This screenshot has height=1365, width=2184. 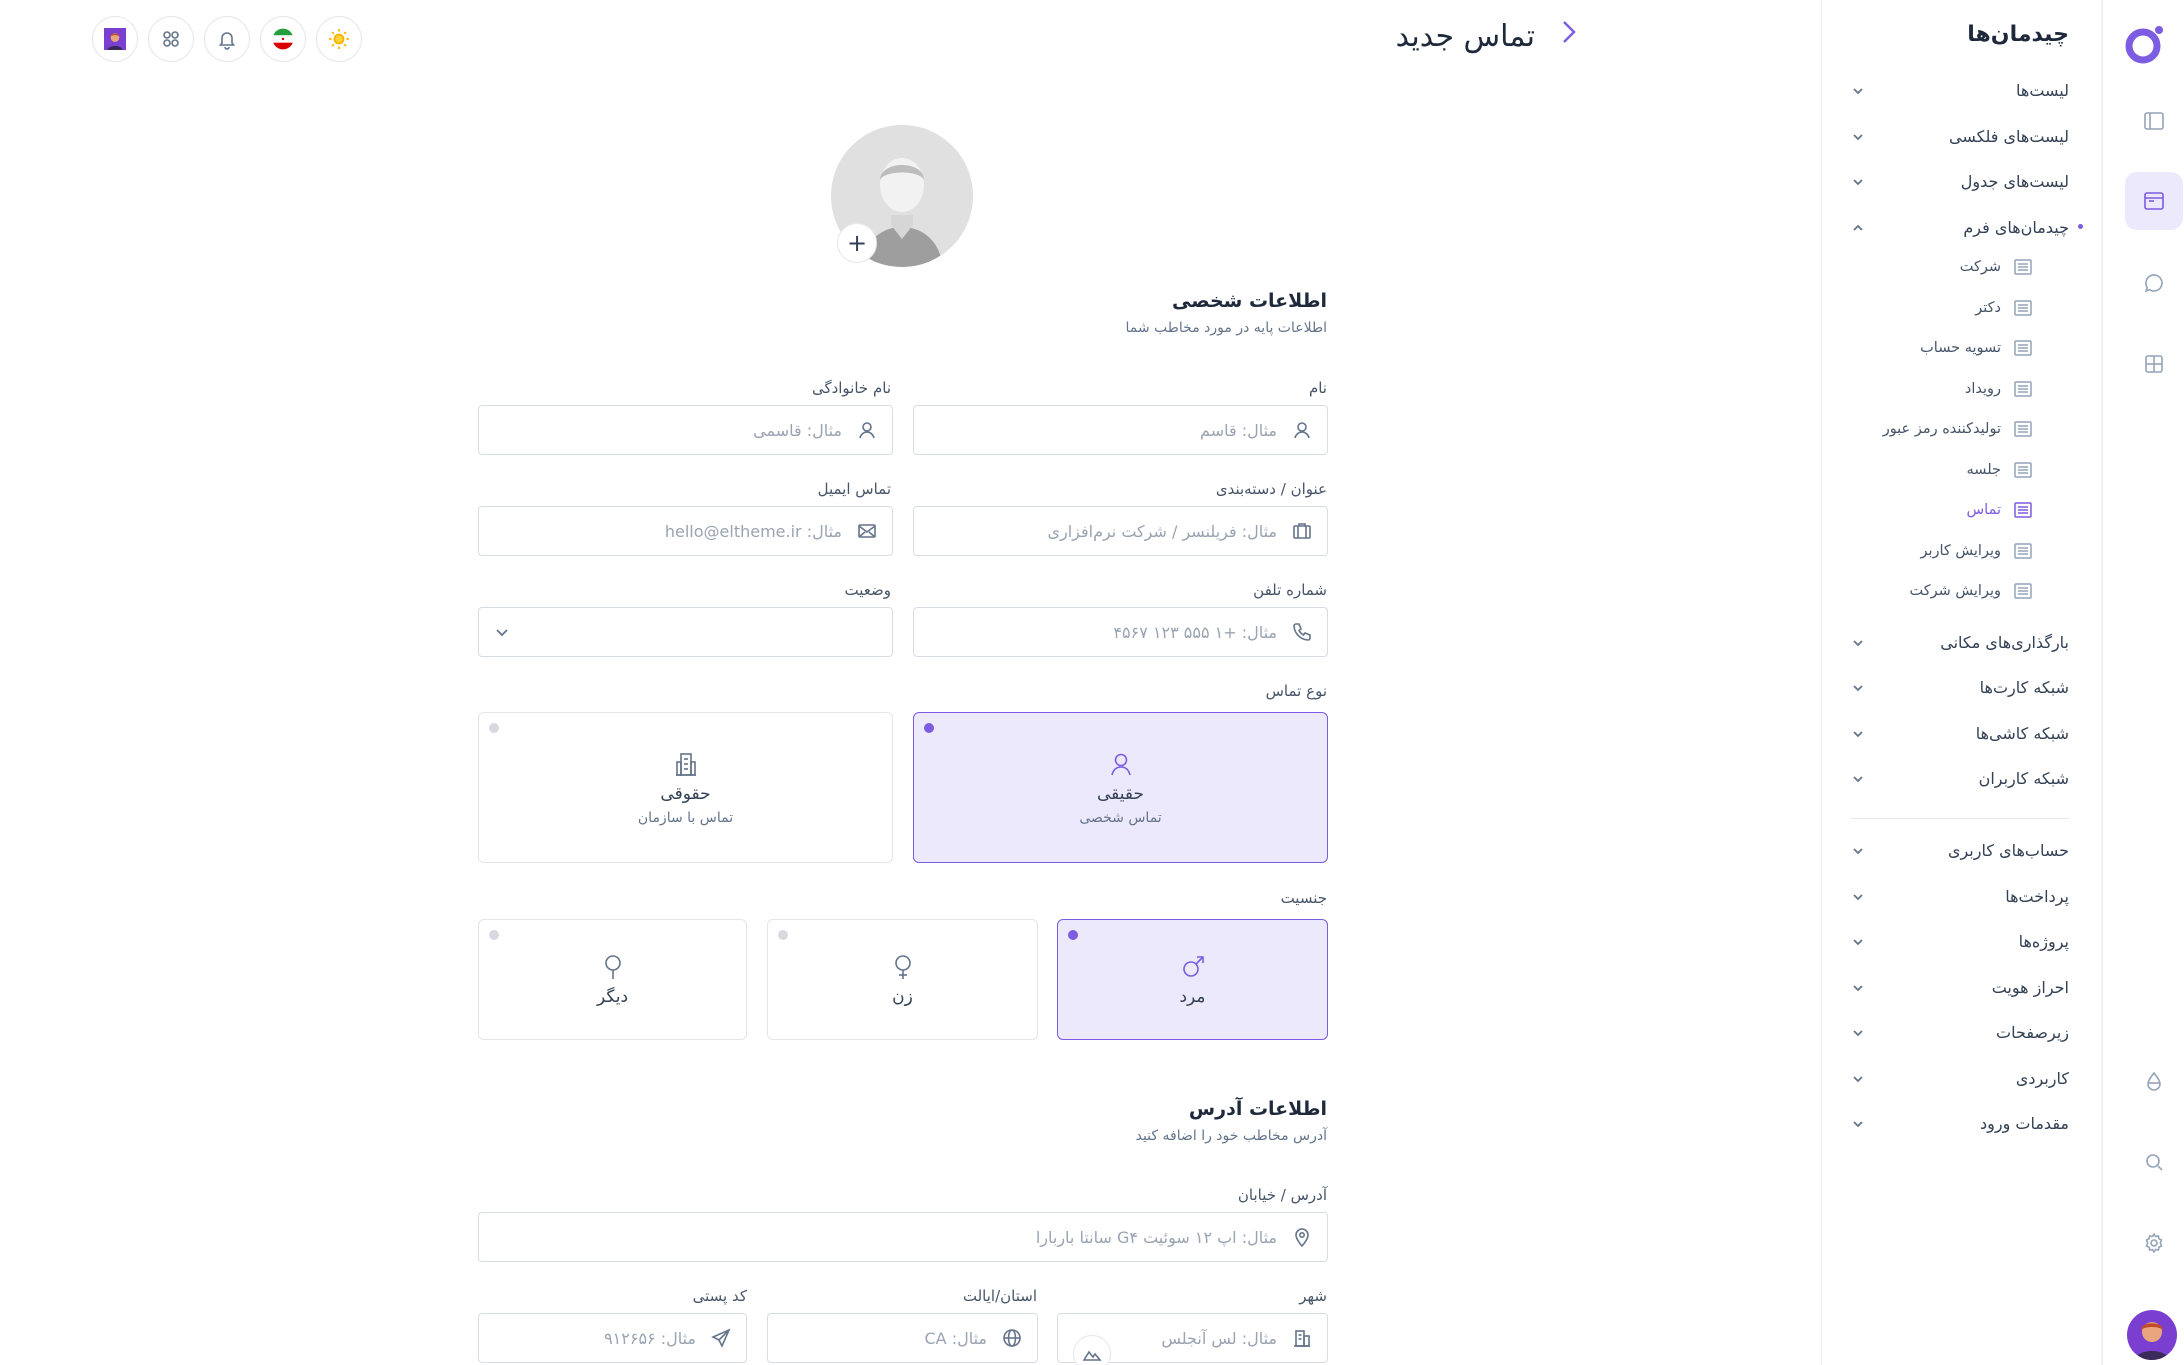 I want to click on sub-item-event: رویداد, so click(x=1999, y=389).